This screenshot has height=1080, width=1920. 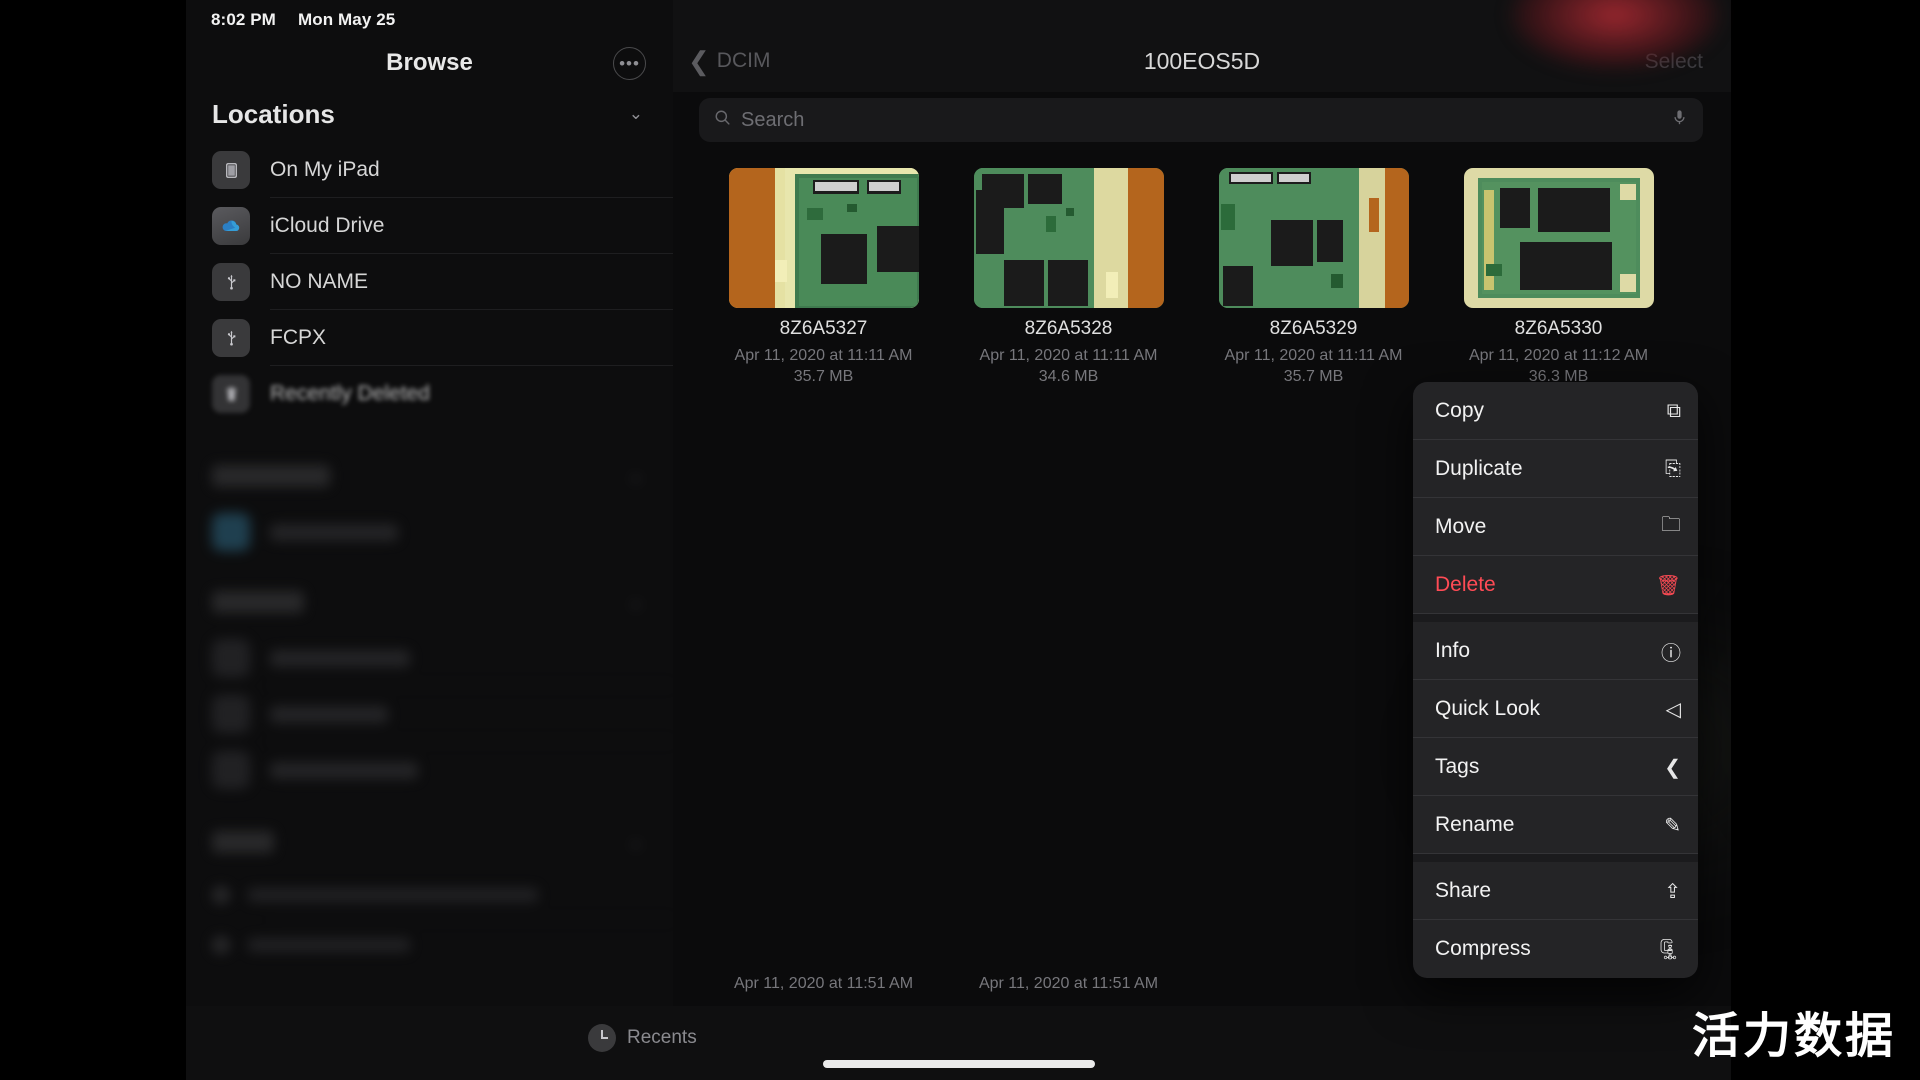 What do you see at coordinates (1483, 948) in the screenshot?
I see `menu-item-label: Compress` at bounding box center [1483, 948].